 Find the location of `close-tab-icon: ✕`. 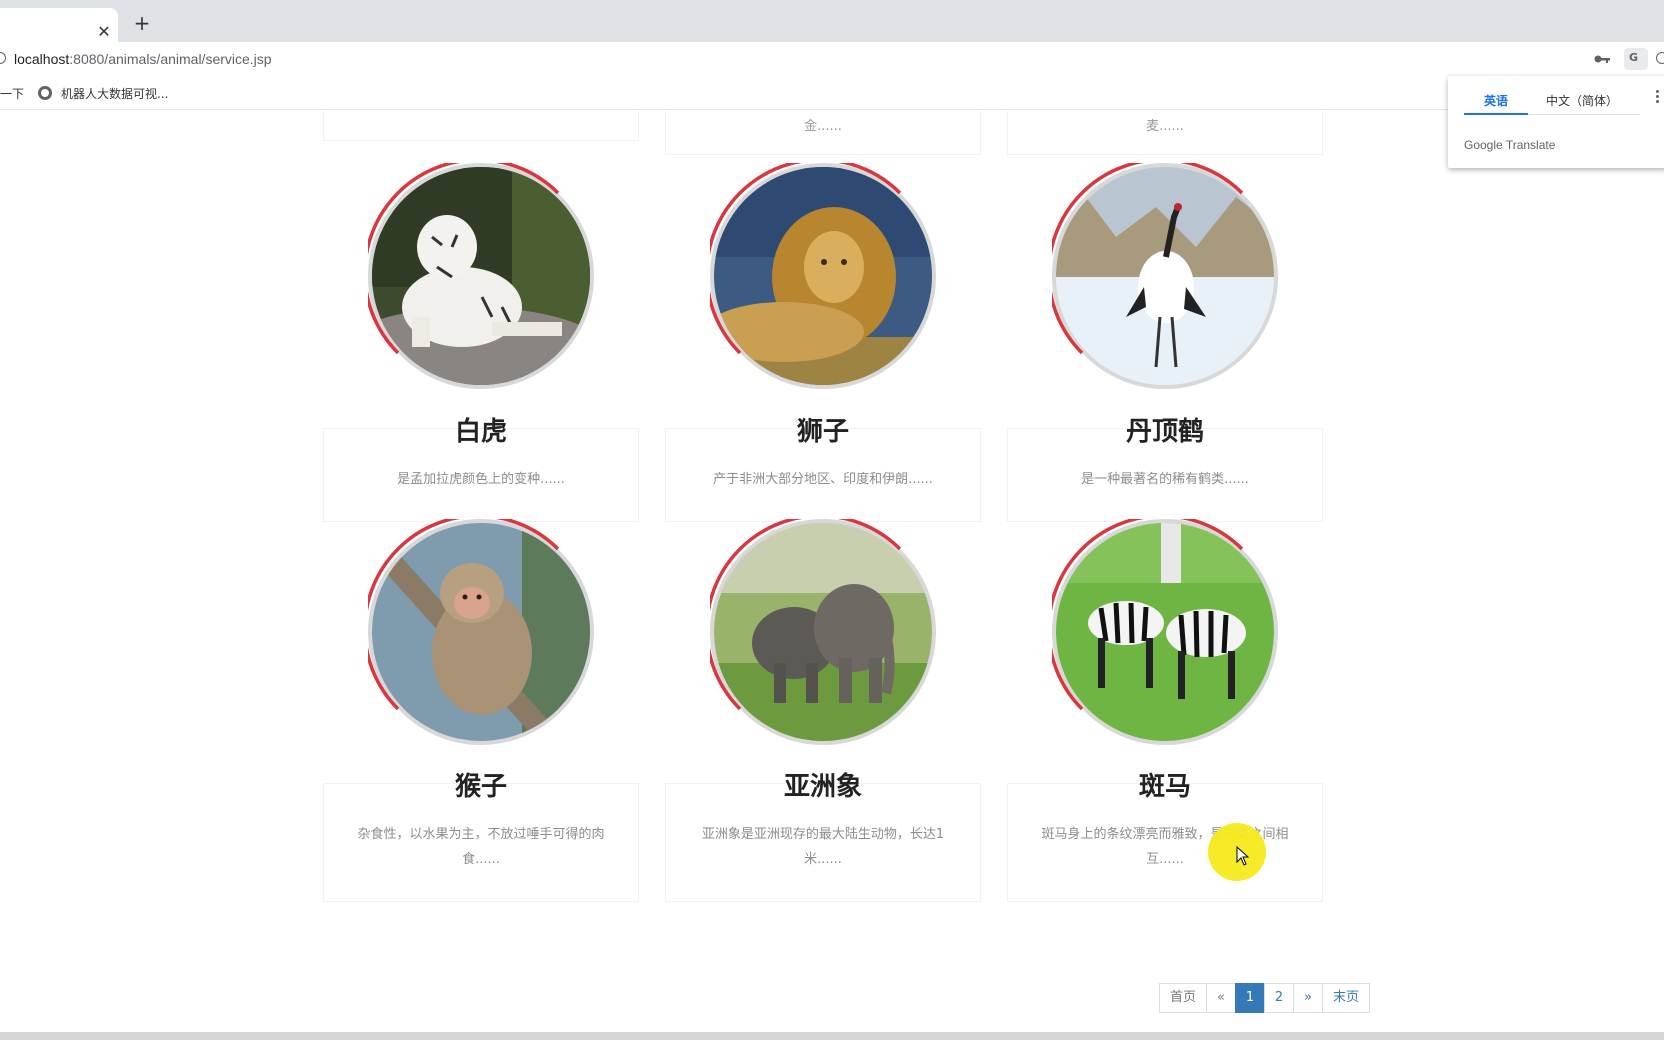

close-tab-icon: ✕ is located at coordinates (104, 32).